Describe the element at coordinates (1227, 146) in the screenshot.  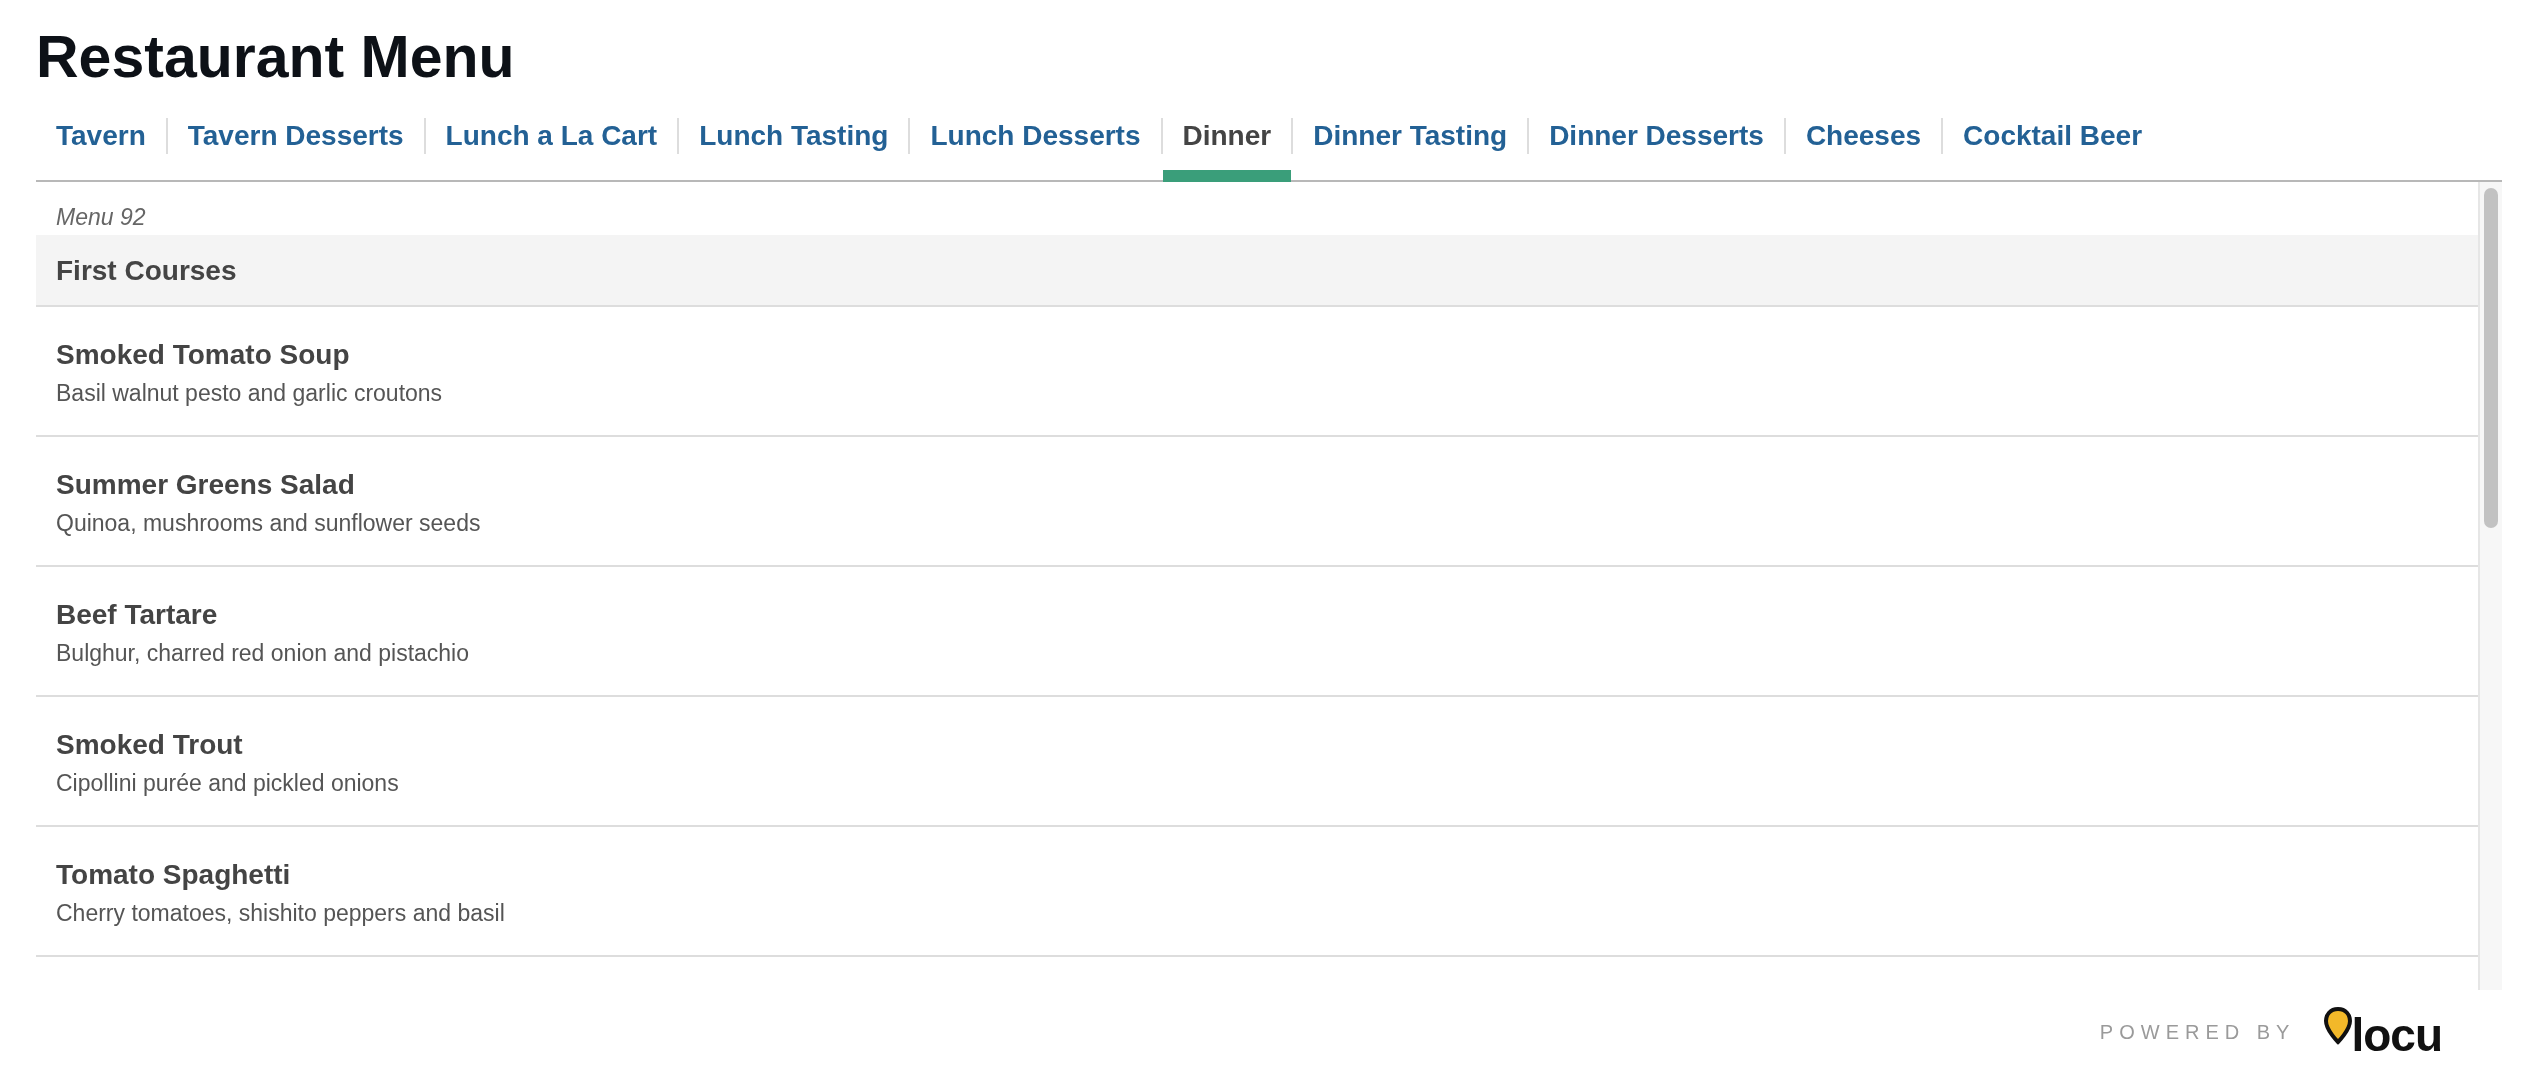
I see `menu-tab: Dinner` at that location.